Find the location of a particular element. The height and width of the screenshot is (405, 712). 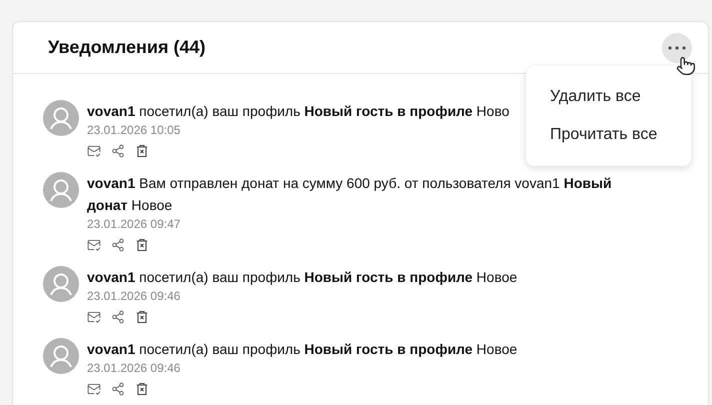

notification-time: 23.01.2026 10:05 is located at coordinates (133, 130).